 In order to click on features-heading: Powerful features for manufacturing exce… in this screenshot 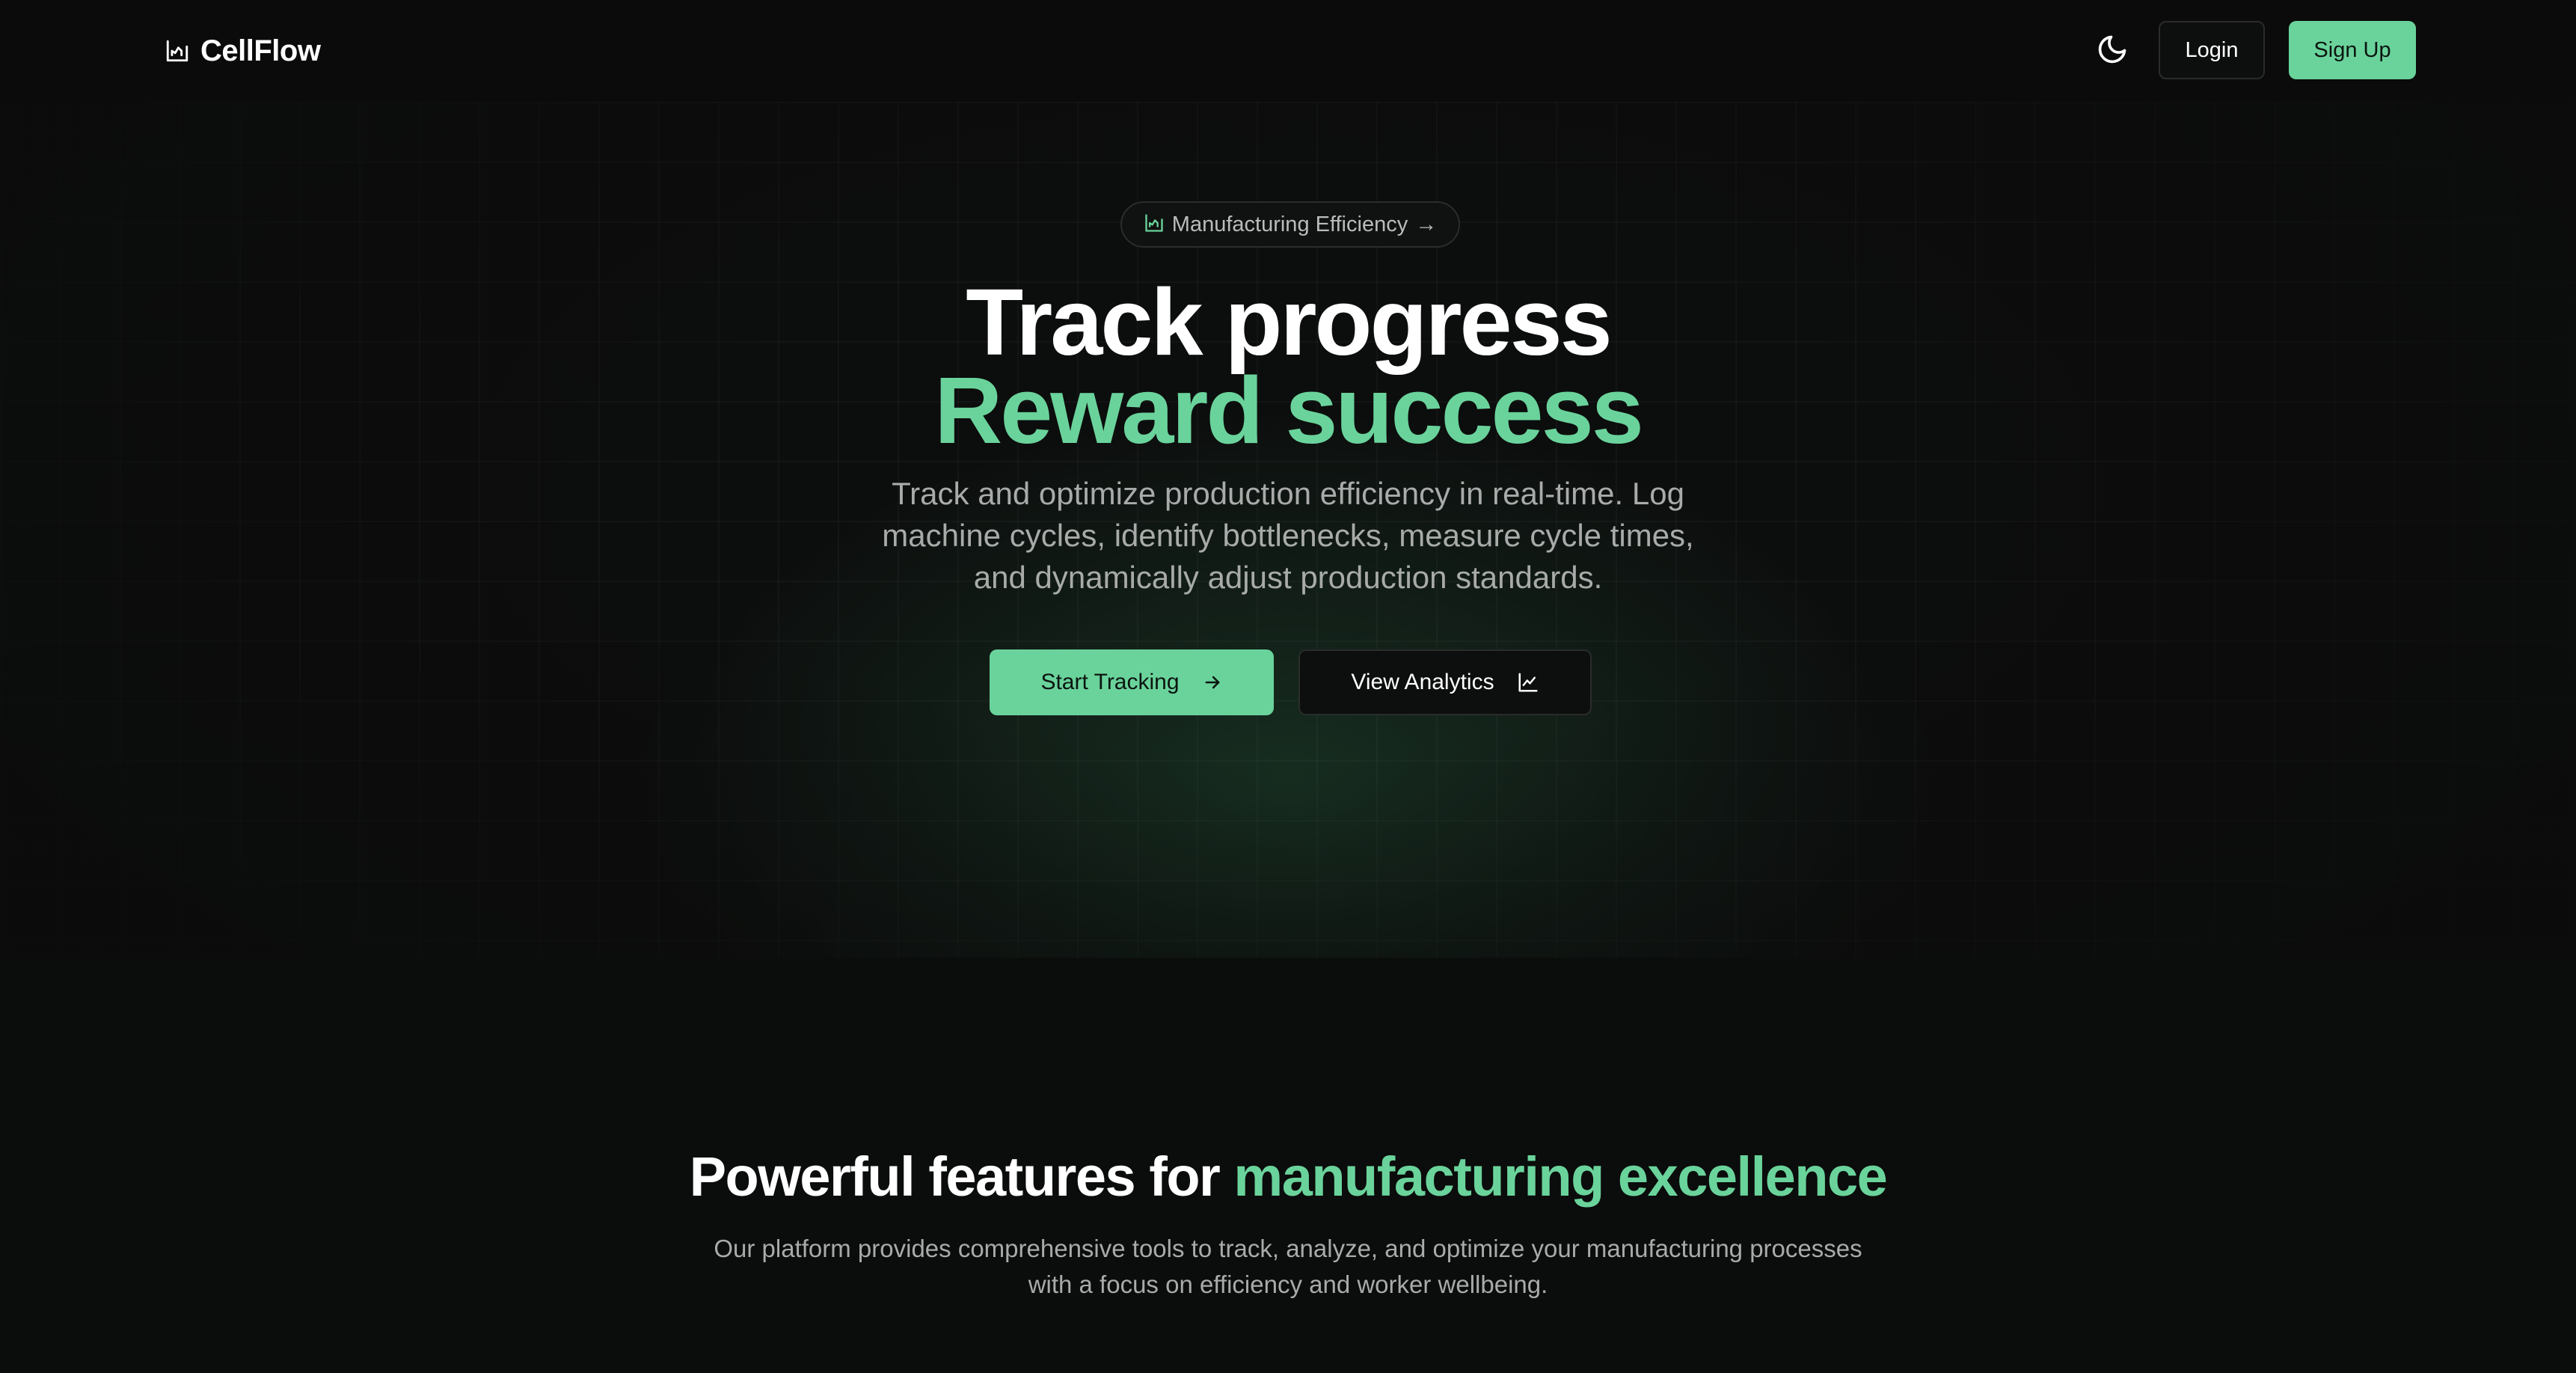, I will do `click(1288, 1177)`.